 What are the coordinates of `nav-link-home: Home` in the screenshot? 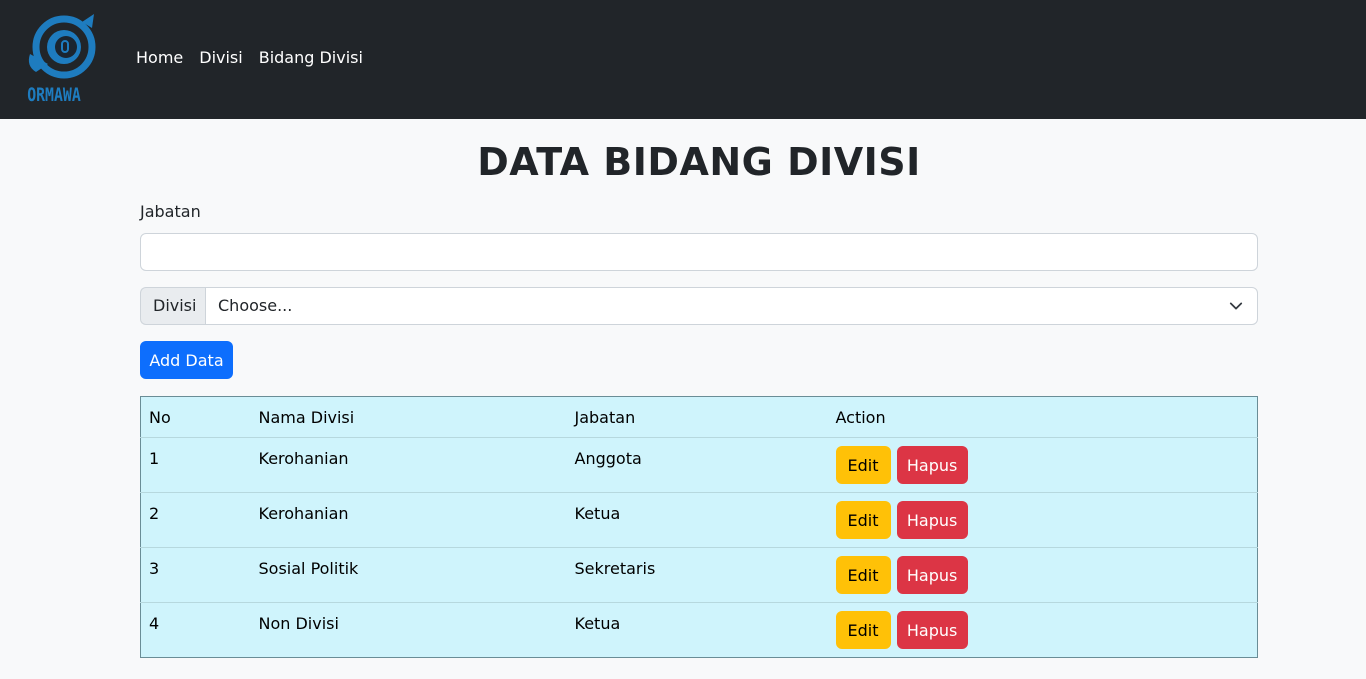 It's located at (159, 57).